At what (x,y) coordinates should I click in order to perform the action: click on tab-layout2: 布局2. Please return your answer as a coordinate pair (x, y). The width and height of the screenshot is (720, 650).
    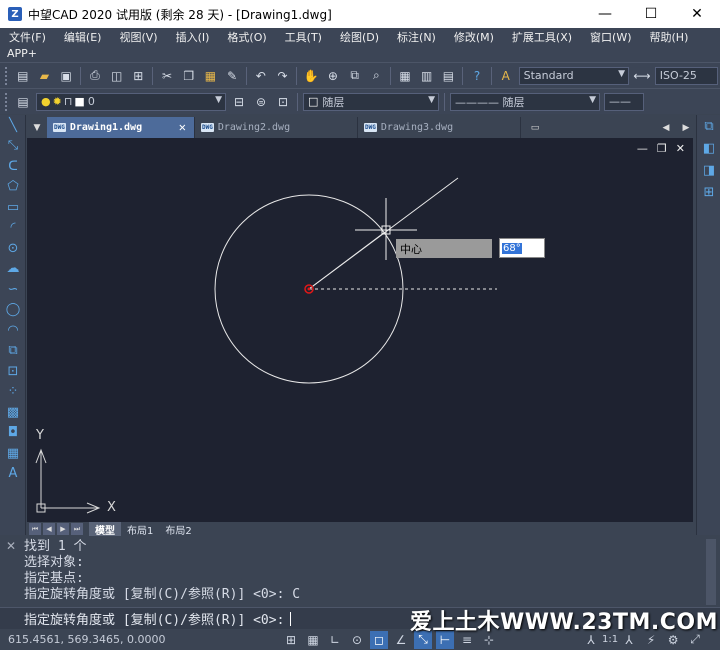
    Looking at the image, I should click on (178, 529).